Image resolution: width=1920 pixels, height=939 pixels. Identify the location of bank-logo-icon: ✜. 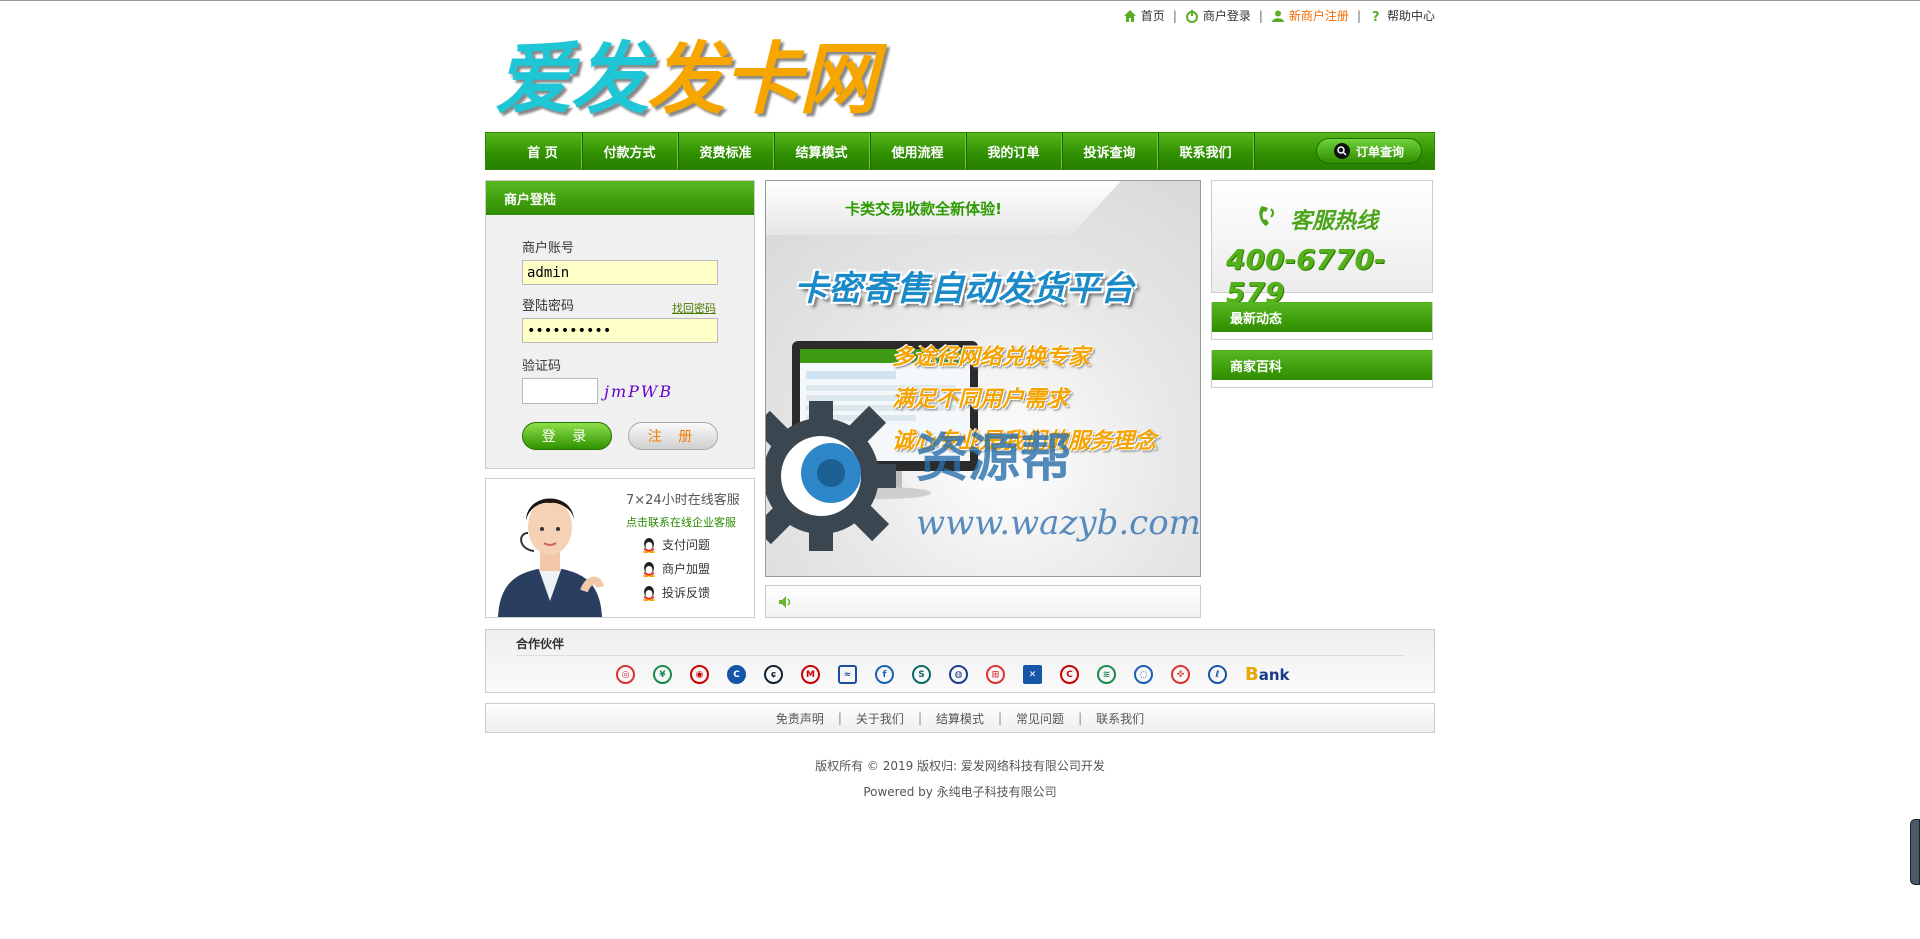
(1180, 674).